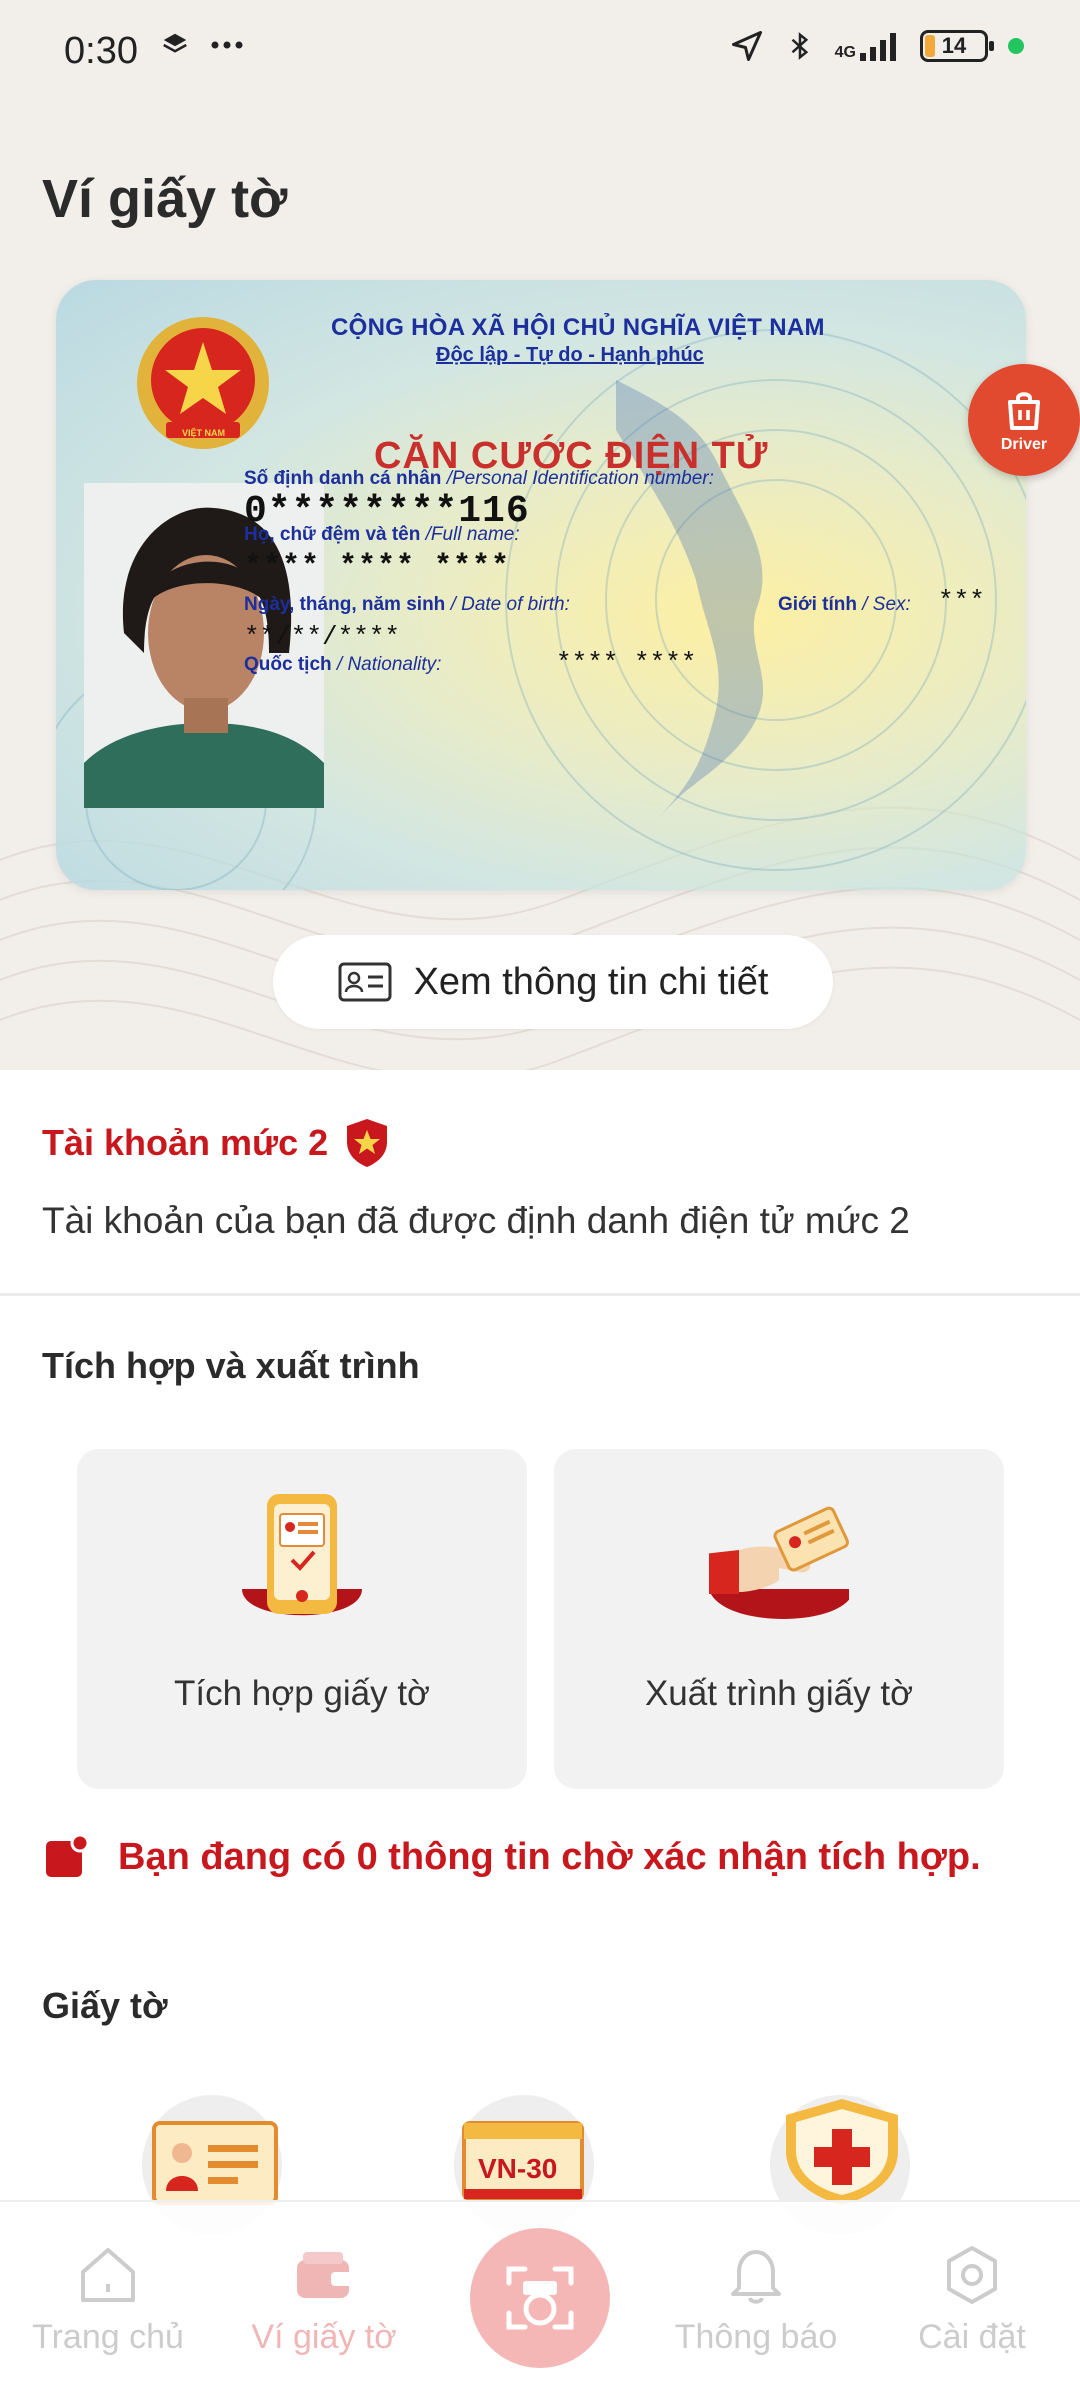 Image resolution: width=1080 pixels, height=2400 pixels. Describe the element at coordinates (626, 663) in the screenshot. I see `nationality-value: **** ****` at that location.